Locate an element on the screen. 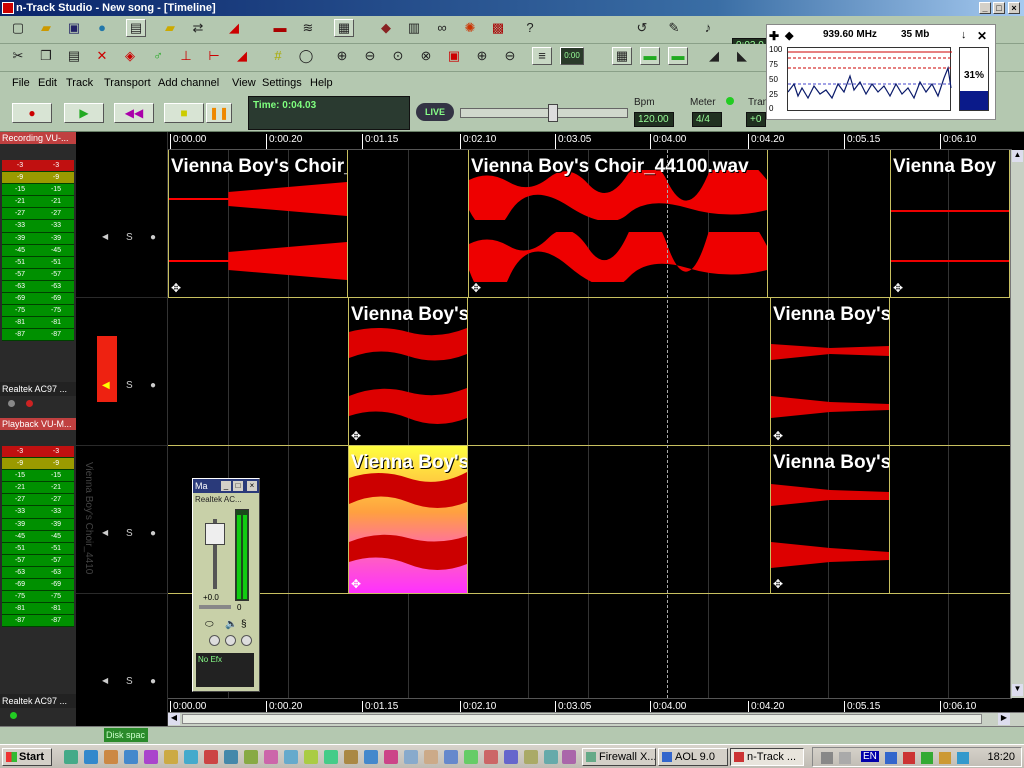 The image size is (1024, 768). trim-icon: ⊢ is located at coordinates (214, 56).